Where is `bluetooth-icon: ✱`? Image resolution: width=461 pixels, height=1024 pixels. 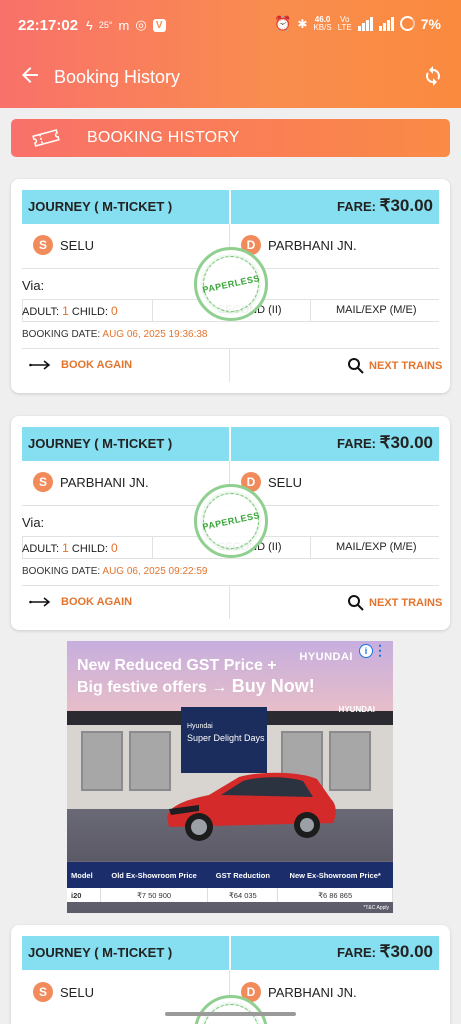
bluetooth-icon: ✱ is located at coordinates (302, 23).